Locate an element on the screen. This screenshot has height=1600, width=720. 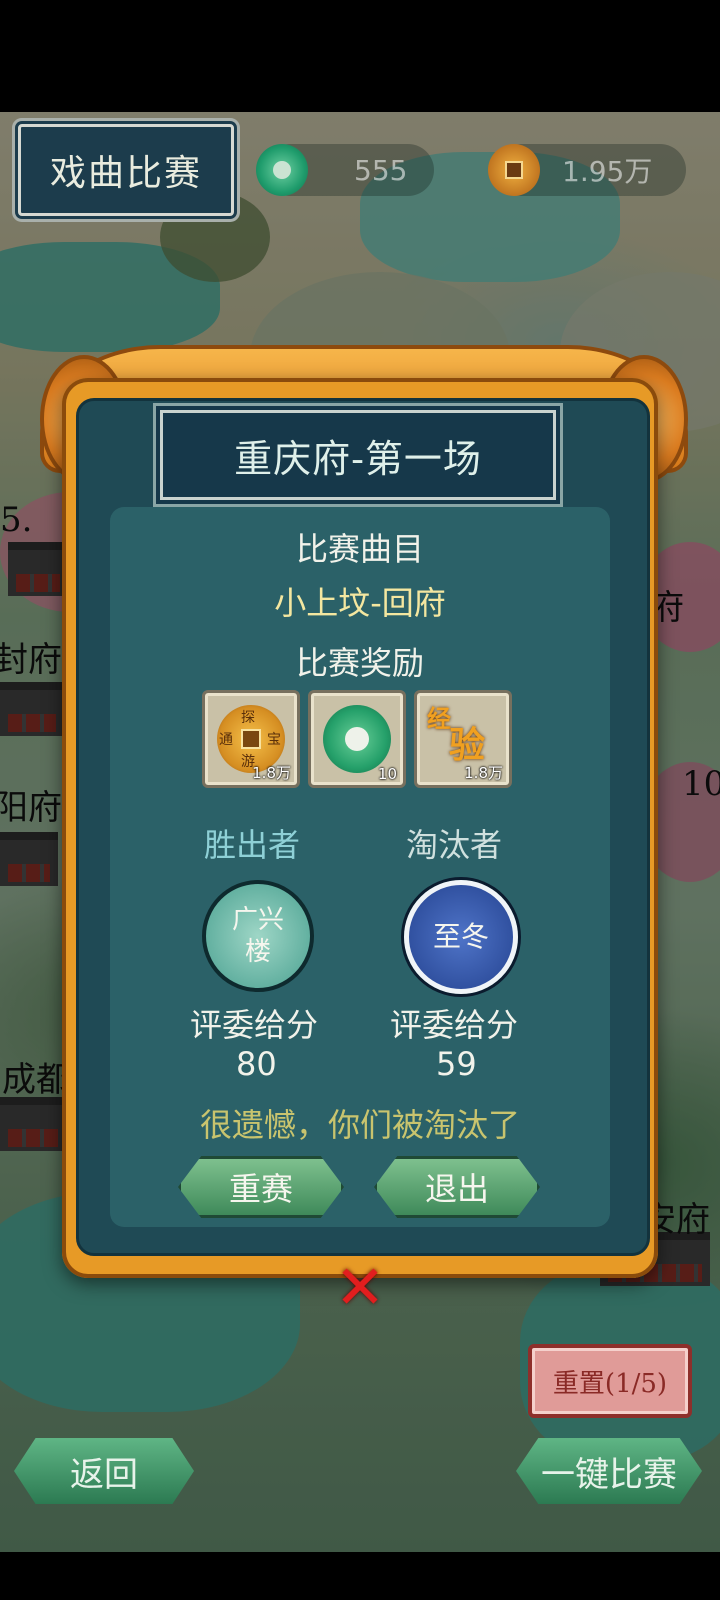
reset-button: 重置(1/5) is located at coordinates (610, 1381).